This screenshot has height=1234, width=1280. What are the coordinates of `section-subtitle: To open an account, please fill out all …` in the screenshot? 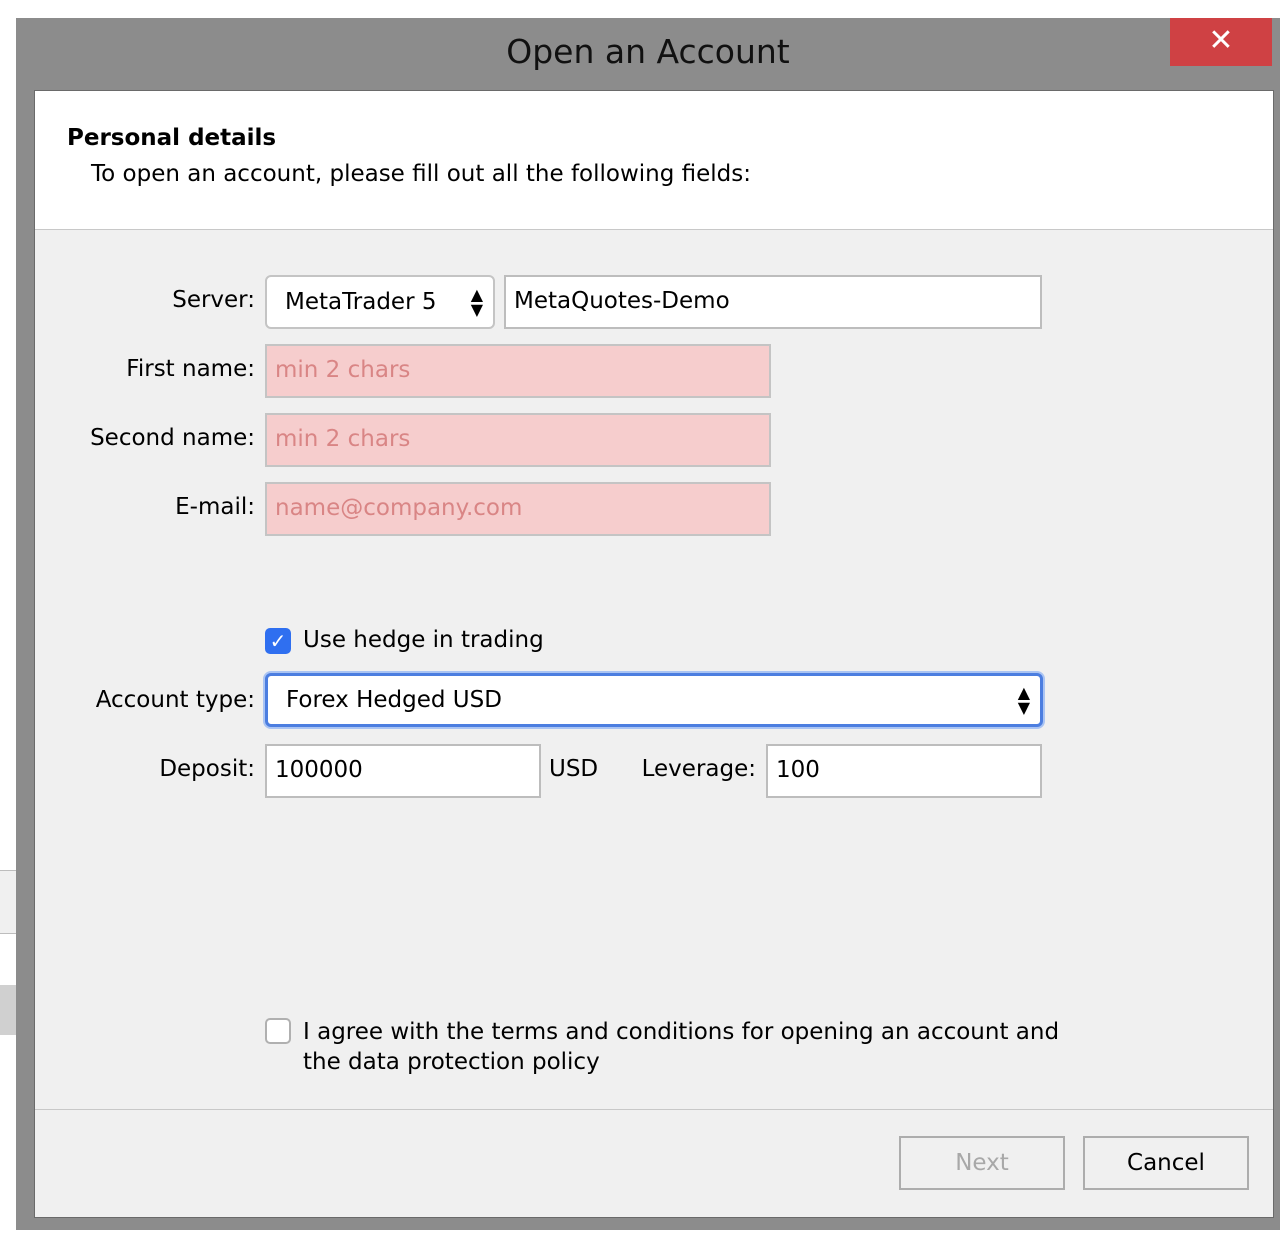 It's located at (421, 174).